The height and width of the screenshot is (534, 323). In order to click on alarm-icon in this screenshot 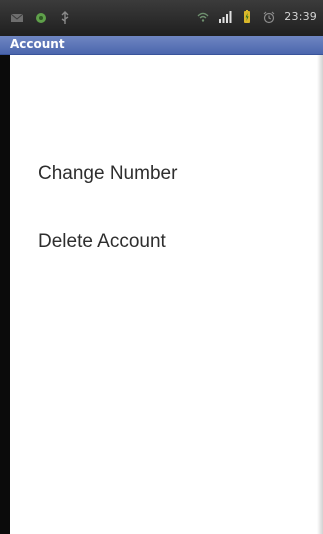, I will do `click(269, 16)`.